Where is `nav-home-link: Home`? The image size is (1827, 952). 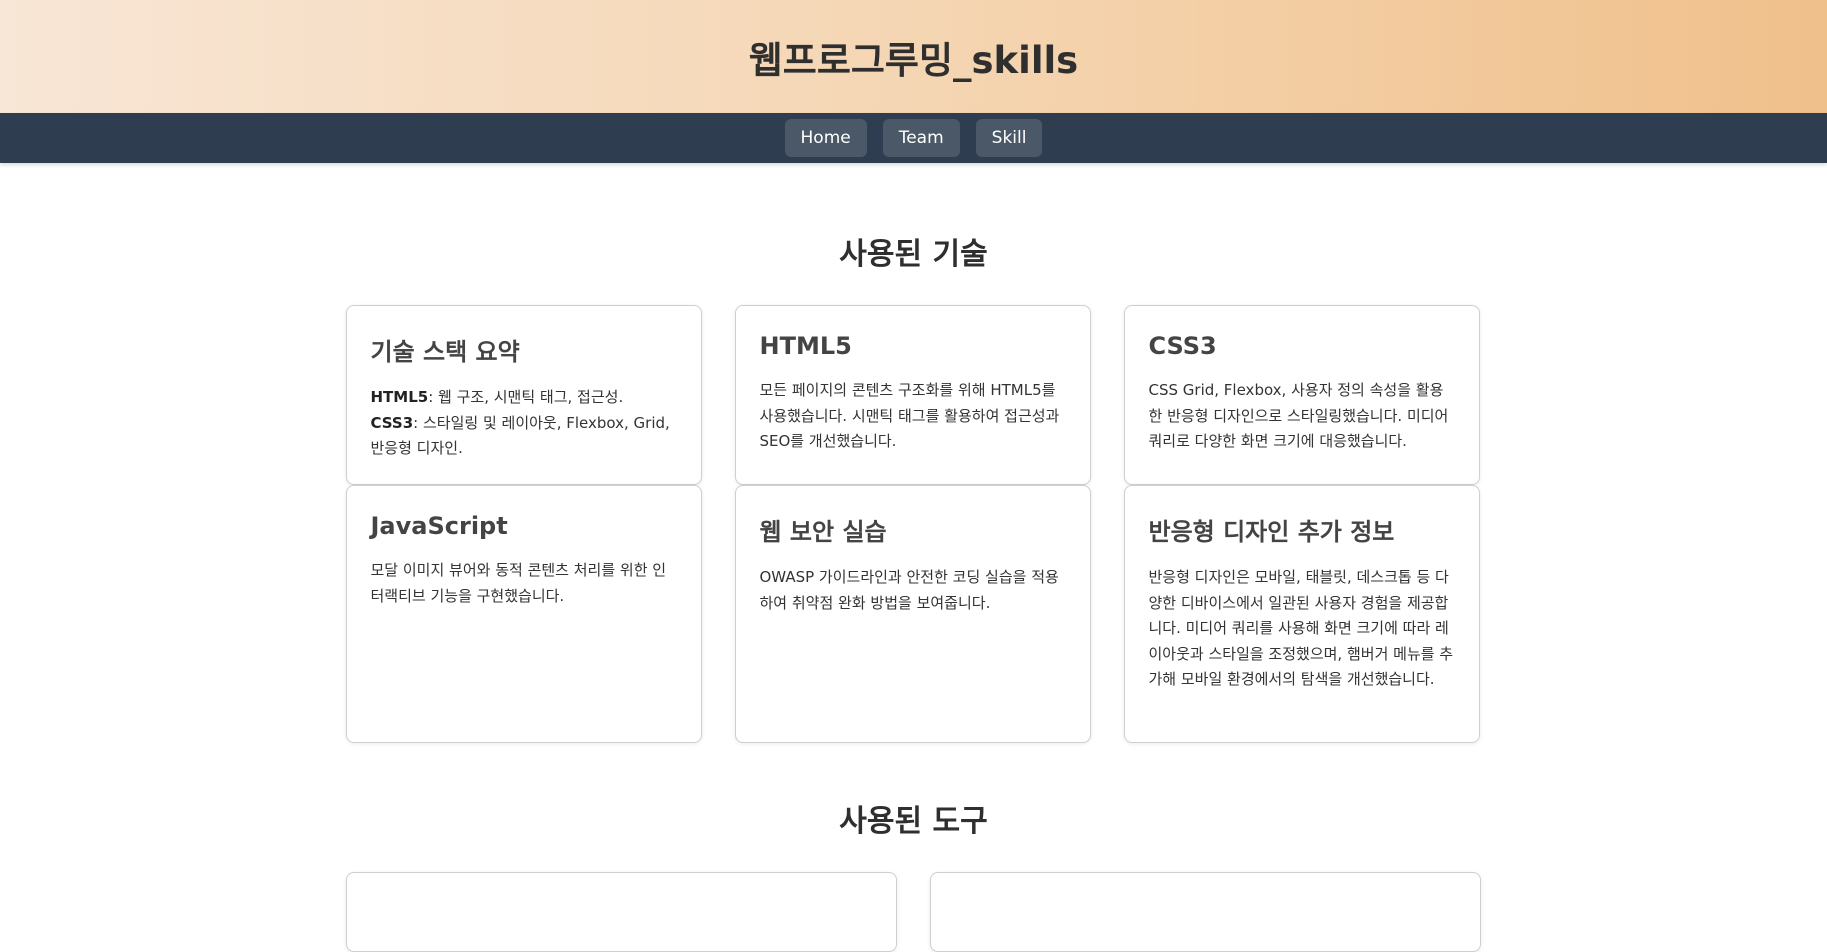 nav-home-link: Home is located at coordinates (825, 138).